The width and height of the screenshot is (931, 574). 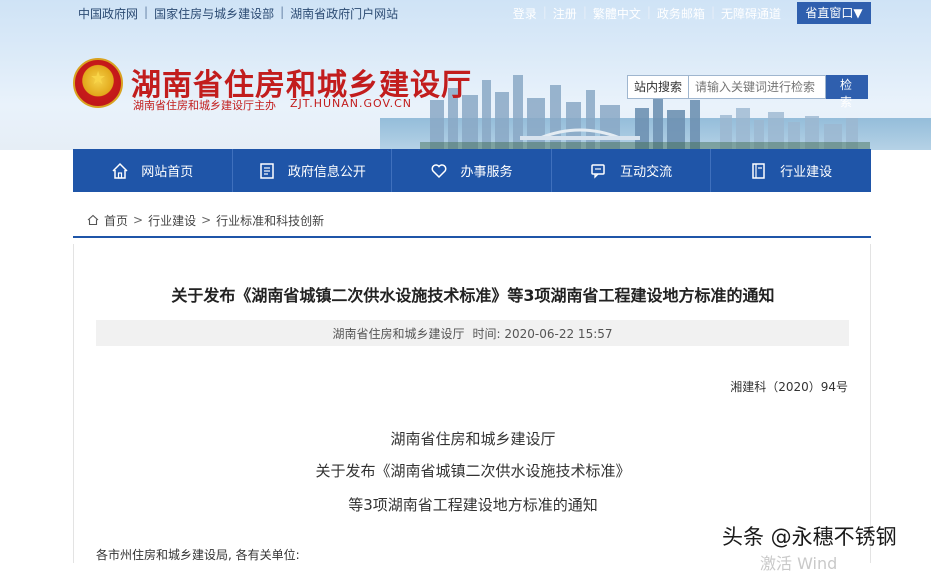 What do you see at coordinates (398, 333) in the screenshot?
I see `article-source: 湖南省住房和城乡建设厅` at bounding box center [398, 333].